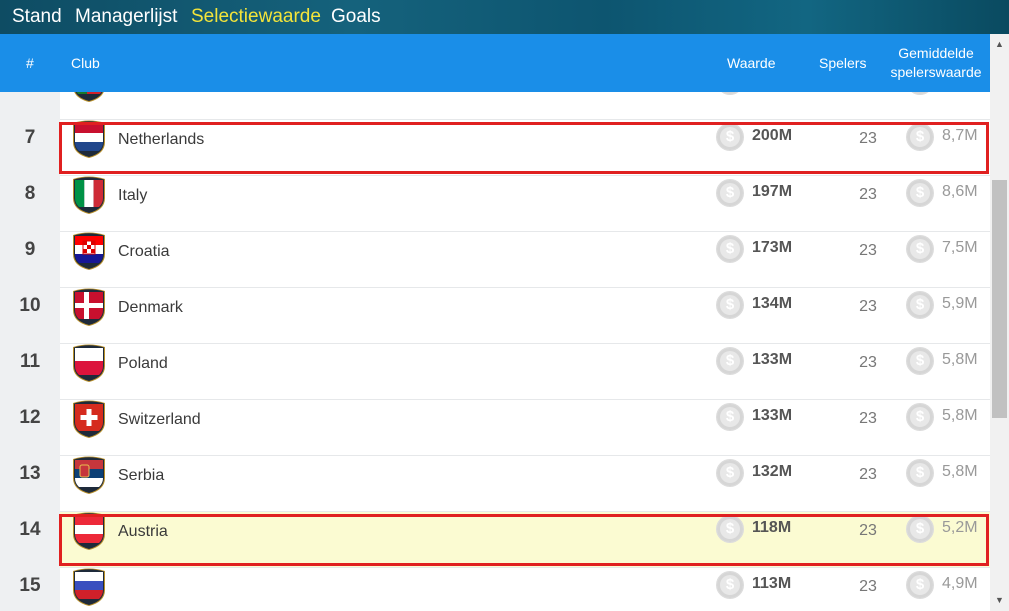 The width and height of the screenshot is (1009, 611). I want to click on average-player-value: 4,9M, so click(960, 583).